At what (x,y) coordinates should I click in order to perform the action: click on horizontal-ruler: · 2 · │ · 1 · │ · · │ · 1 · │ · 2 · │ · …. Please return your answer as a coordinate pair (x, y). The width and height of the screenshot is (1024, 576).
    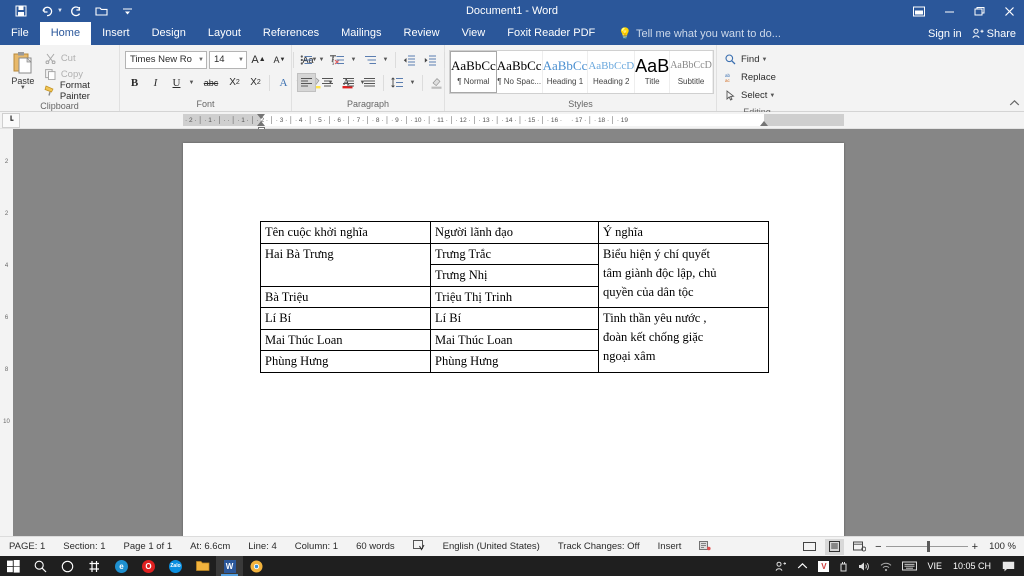
    Looking at the image, I should click on (513, 123).